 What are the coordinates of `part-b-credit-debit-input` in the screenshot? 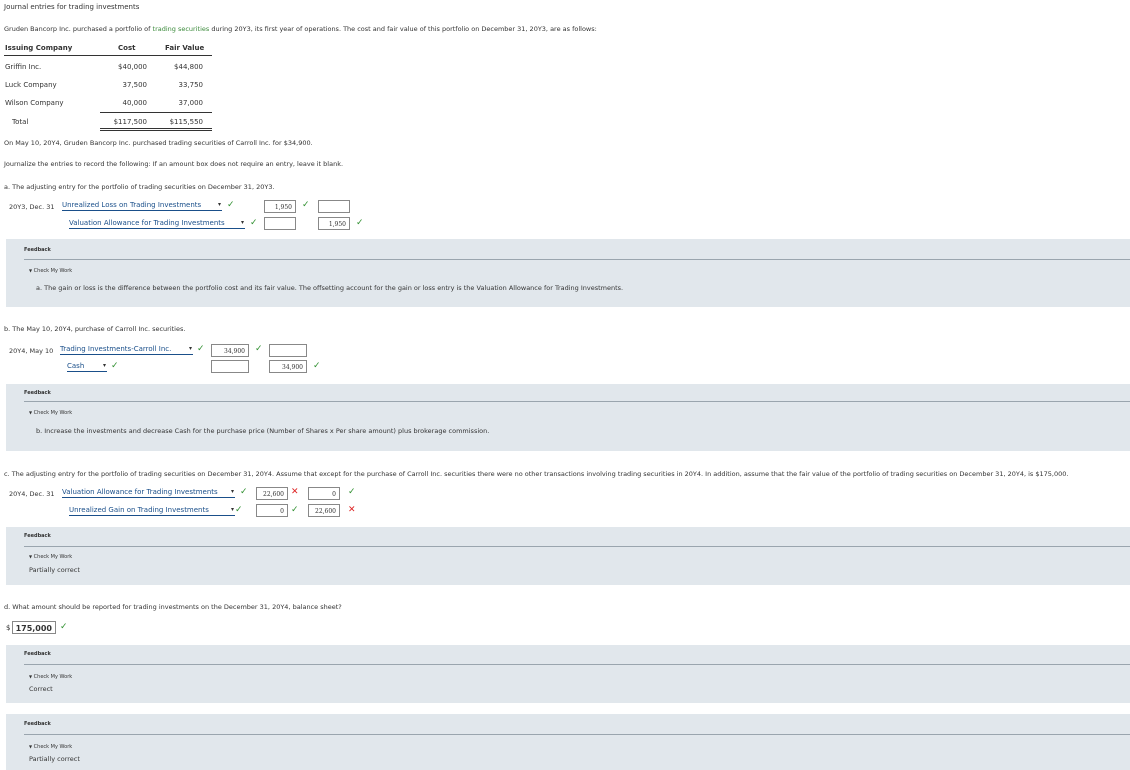 It's located at (230, 366).